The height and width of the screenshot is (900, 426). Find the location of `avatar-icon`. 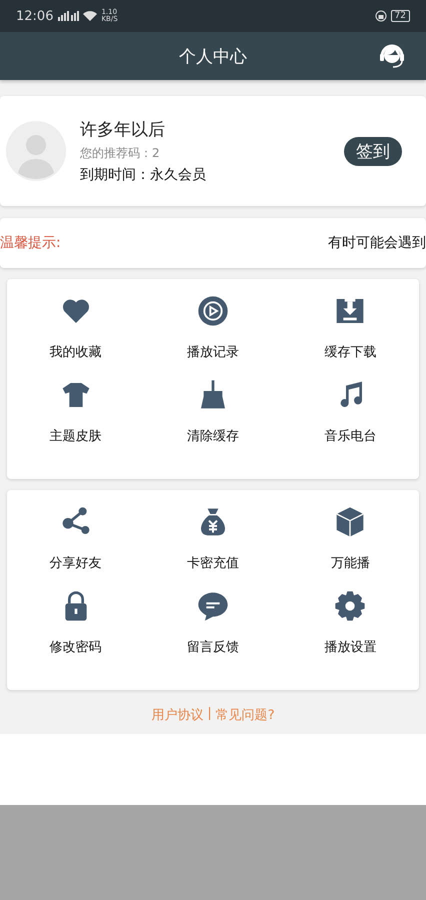

avatar-icon is located at coordinates (36, 151).